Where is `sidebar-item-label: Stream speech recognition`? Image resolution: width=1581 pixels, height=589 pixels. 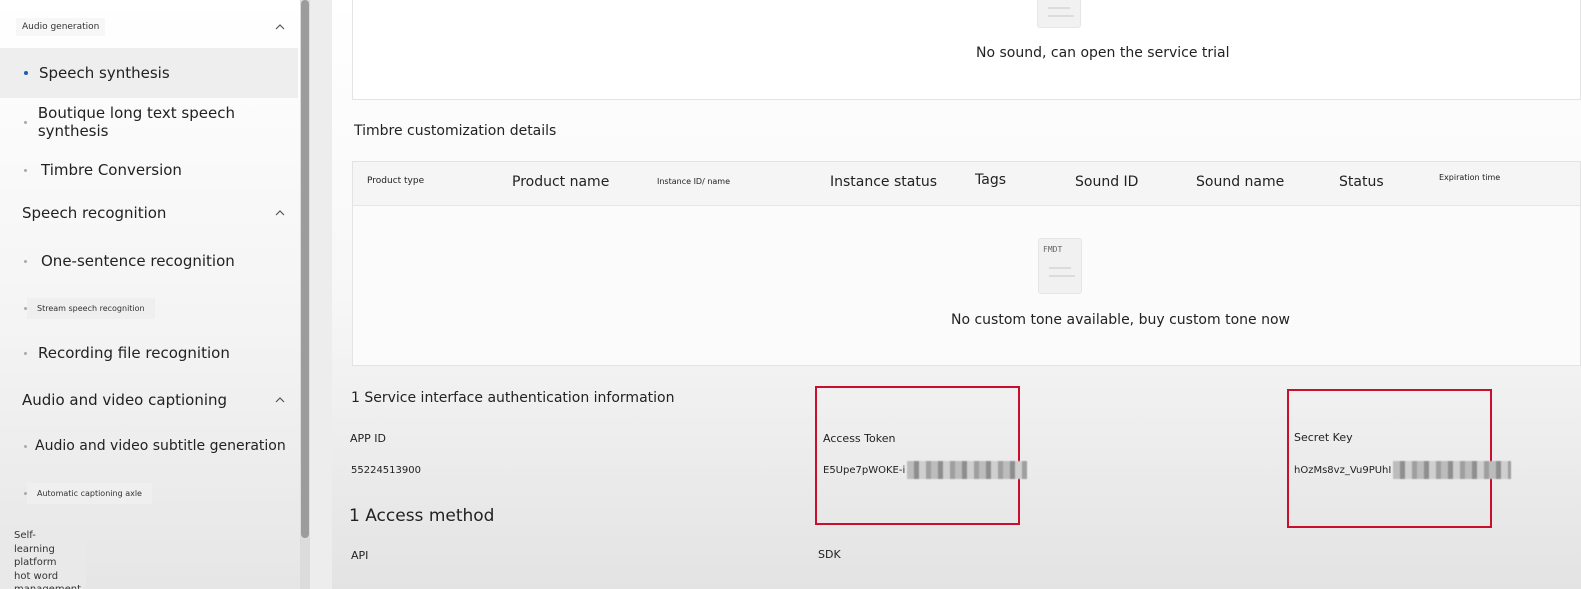
sidebar-item-label: Stream speech recognition is located at coordinates (91, 308).